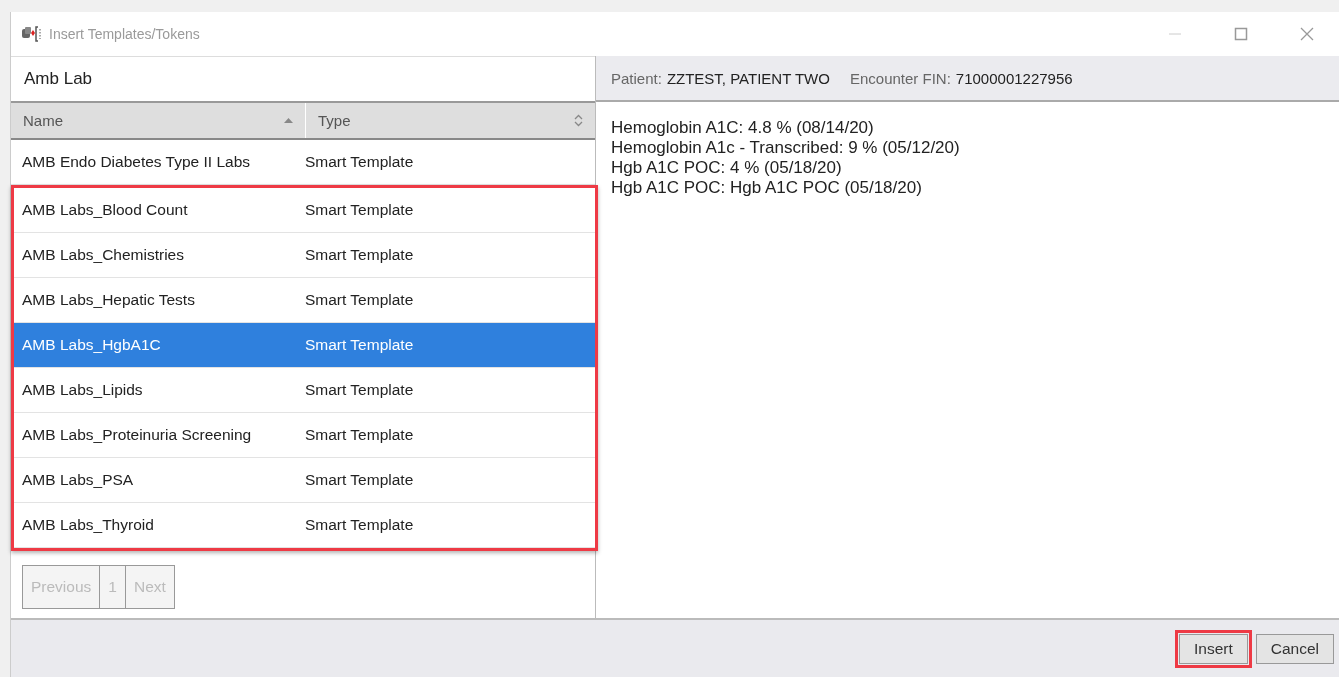 The image size is (1339, 677). Describe the element at coordinates (103, 255) in the screenshot. I see `table-cell-text: AMB Labs_Chemistries` at that location.